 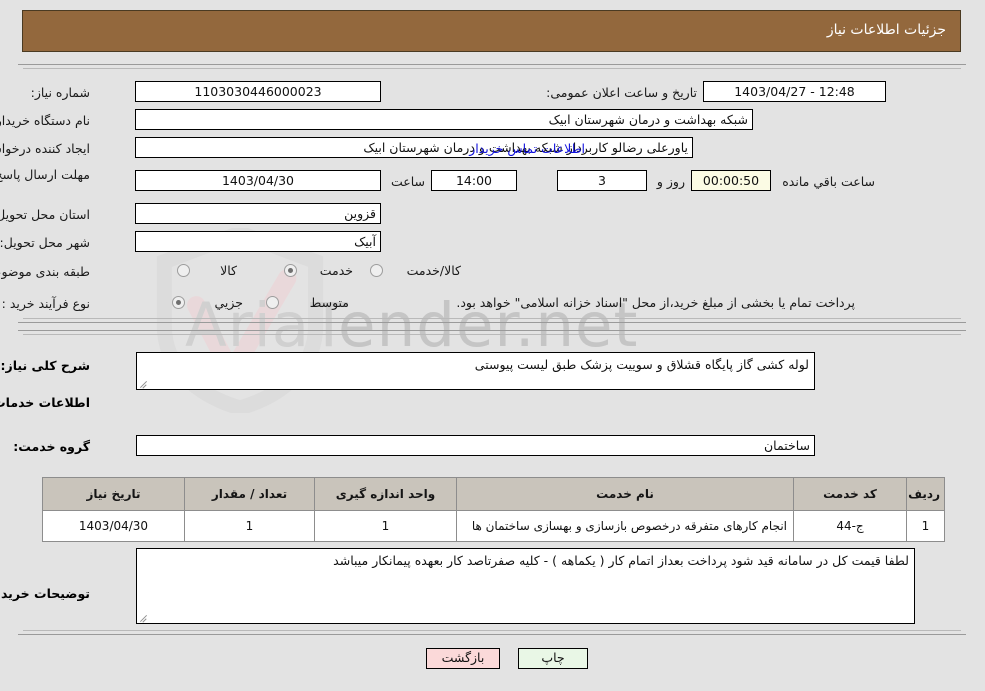 I want to click on deadline-date-field: 1403/04/30, so click(x=258, y=180).